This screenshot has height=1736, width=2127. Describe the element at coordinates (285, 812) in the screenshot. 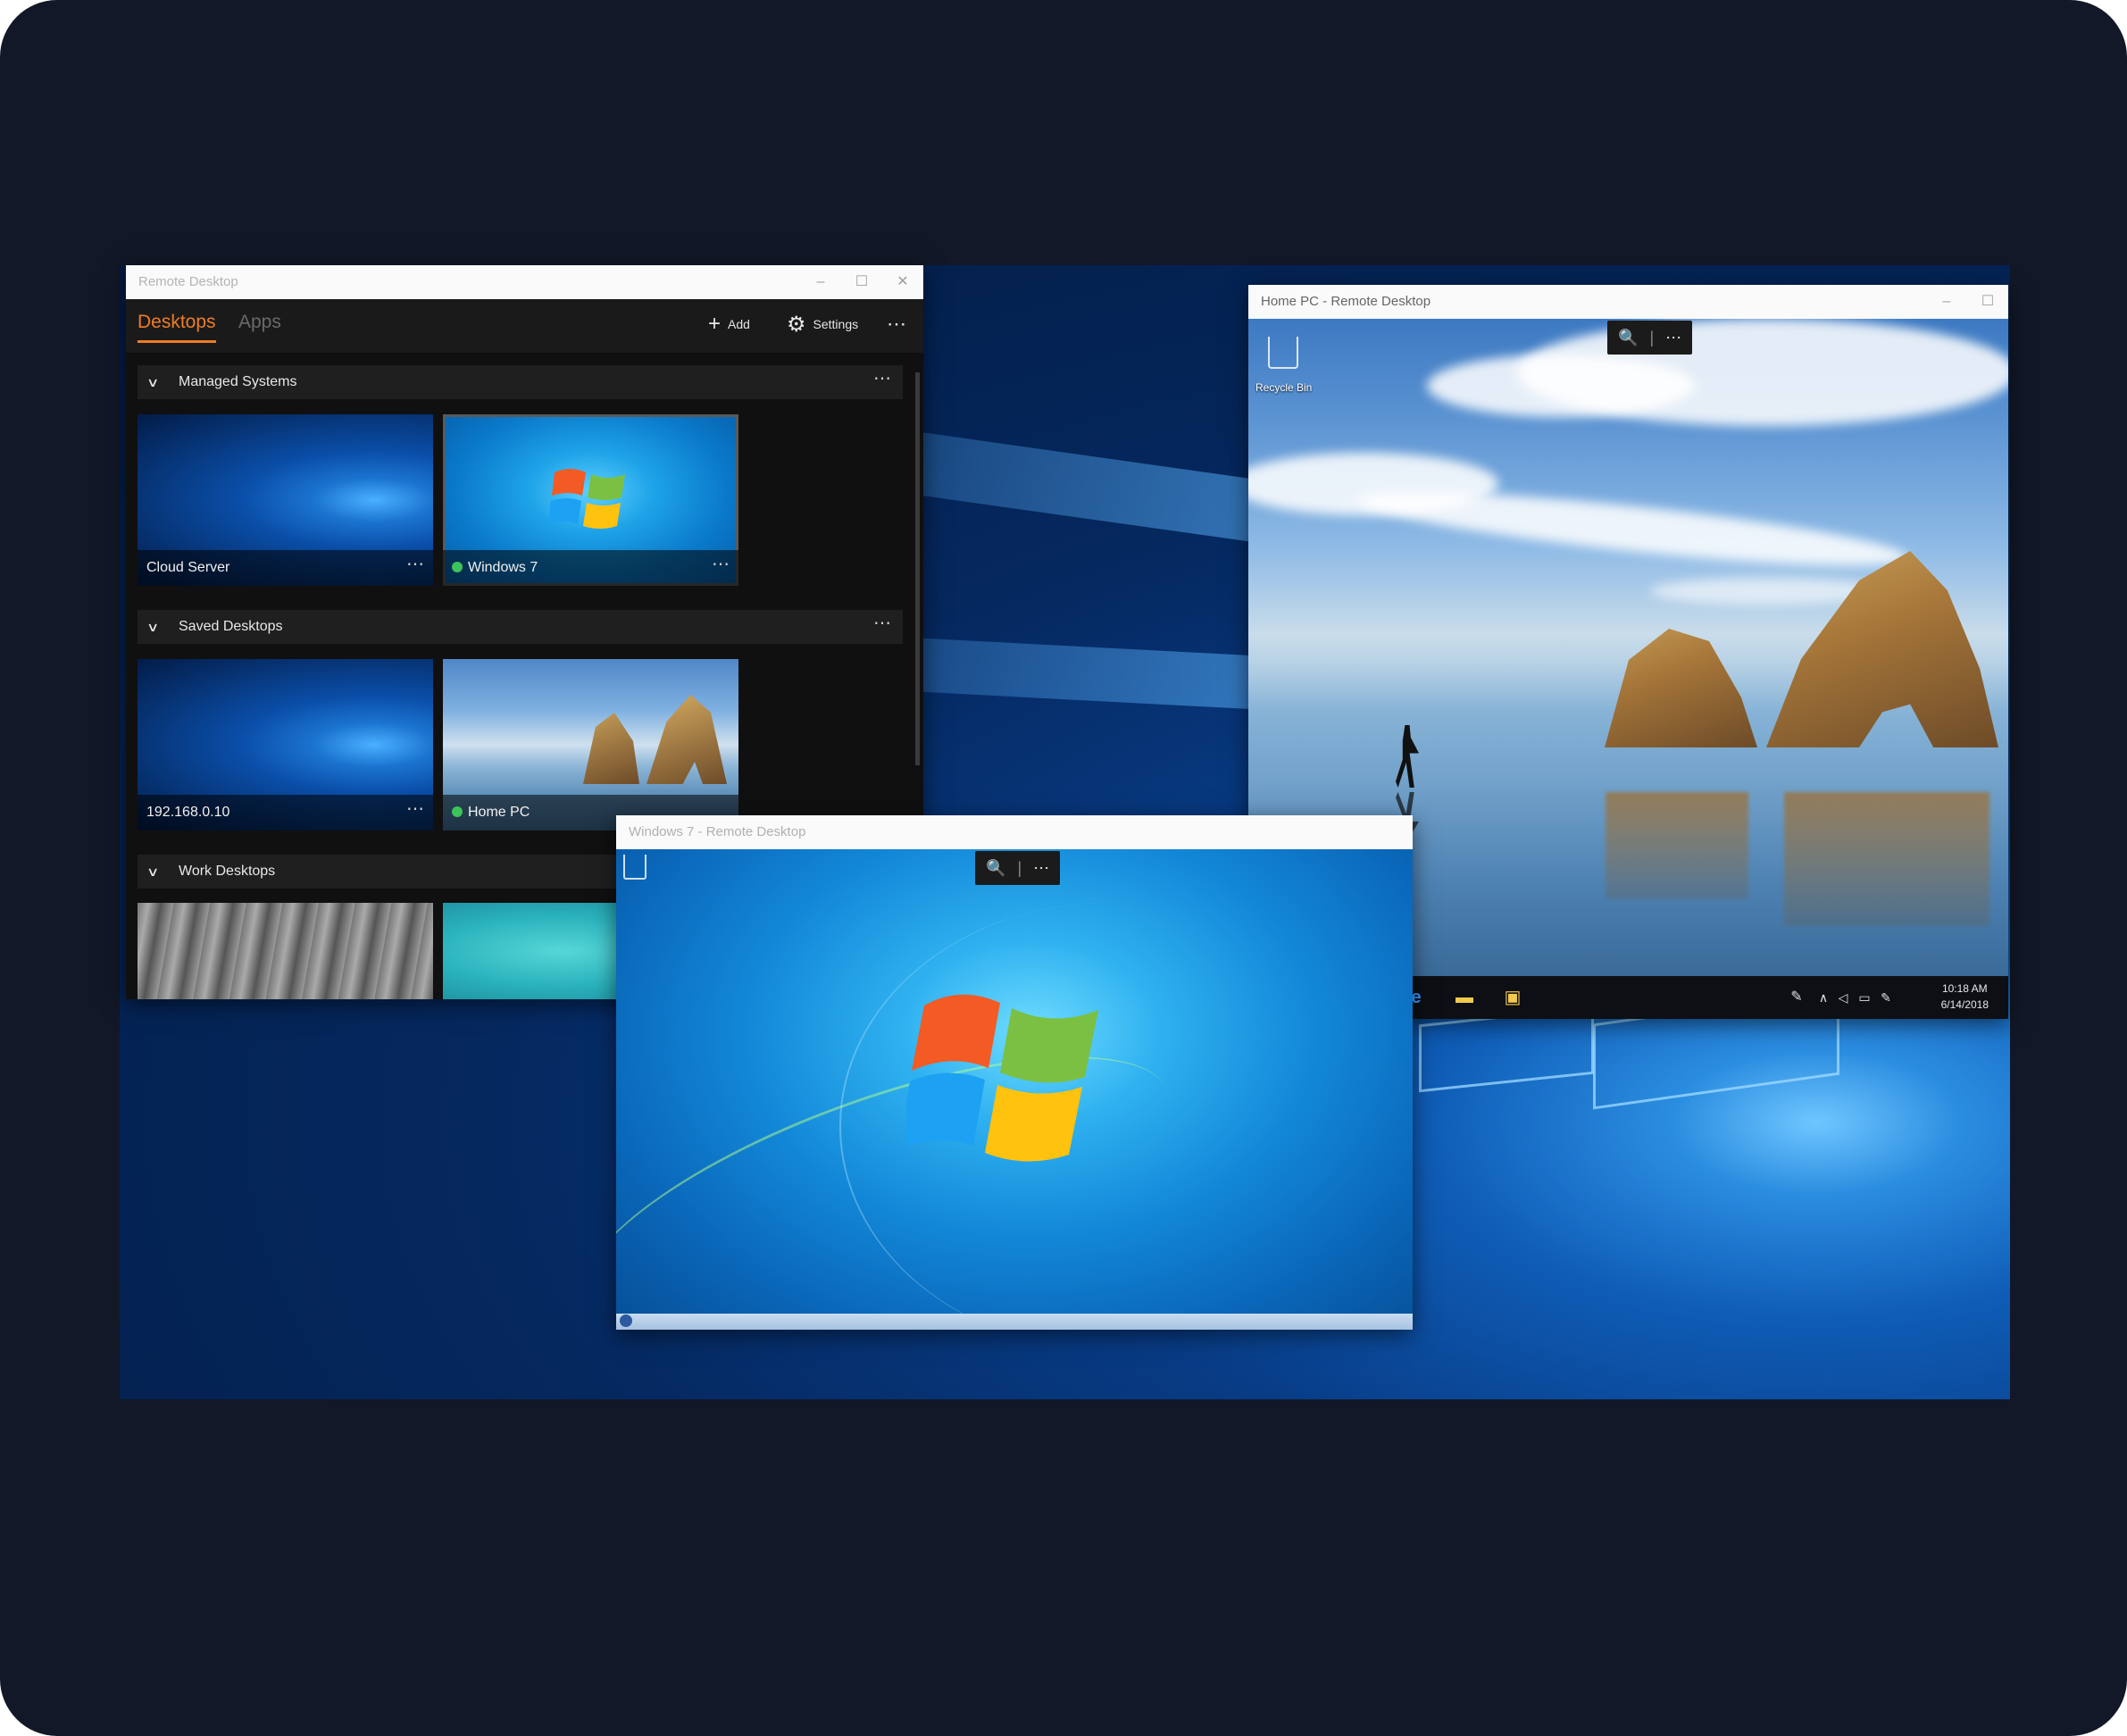

I see `tile-caption: 192.168.0.10 ⋯` at that location.